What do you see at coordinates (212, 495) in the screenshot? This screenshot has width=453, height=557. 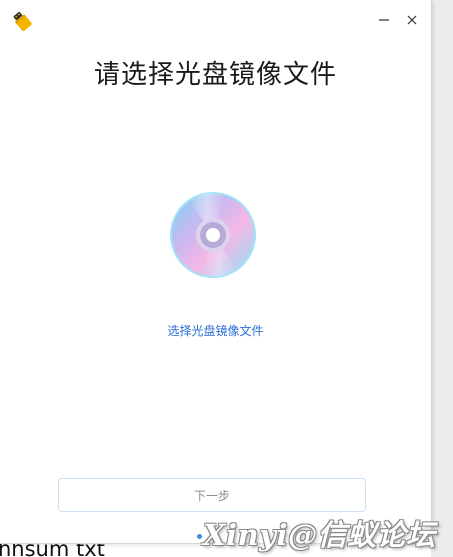 I see `next-button: 下一步` at bounding box center [212, 495].